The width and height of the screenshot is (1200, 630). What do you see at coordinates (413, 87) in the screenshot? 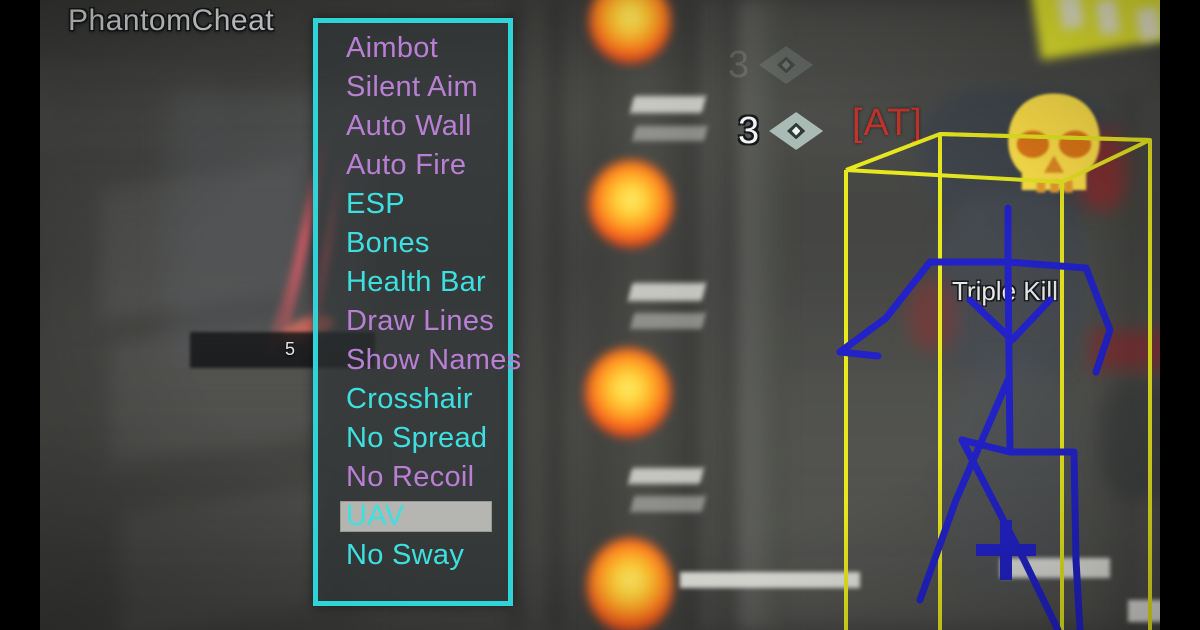
I see `menu-item-silent-aim: Silent Aim` at bounding box center [413, 87].